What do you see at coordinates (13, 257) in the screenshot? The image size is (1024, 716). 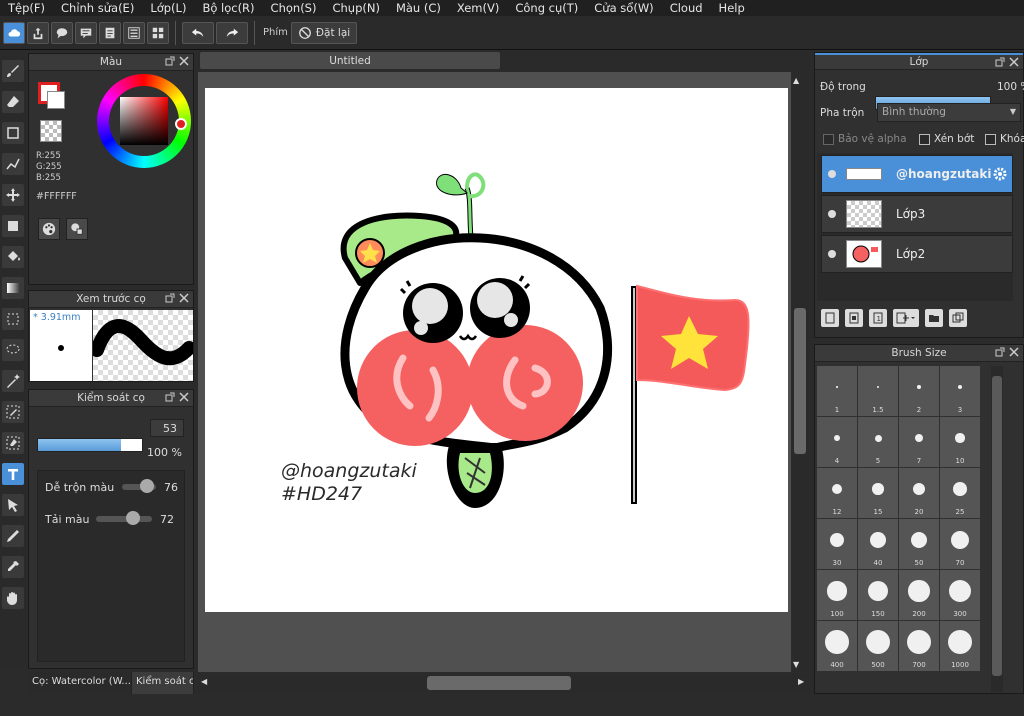 I see `bucket-tool` at bounding box center [13, 257].